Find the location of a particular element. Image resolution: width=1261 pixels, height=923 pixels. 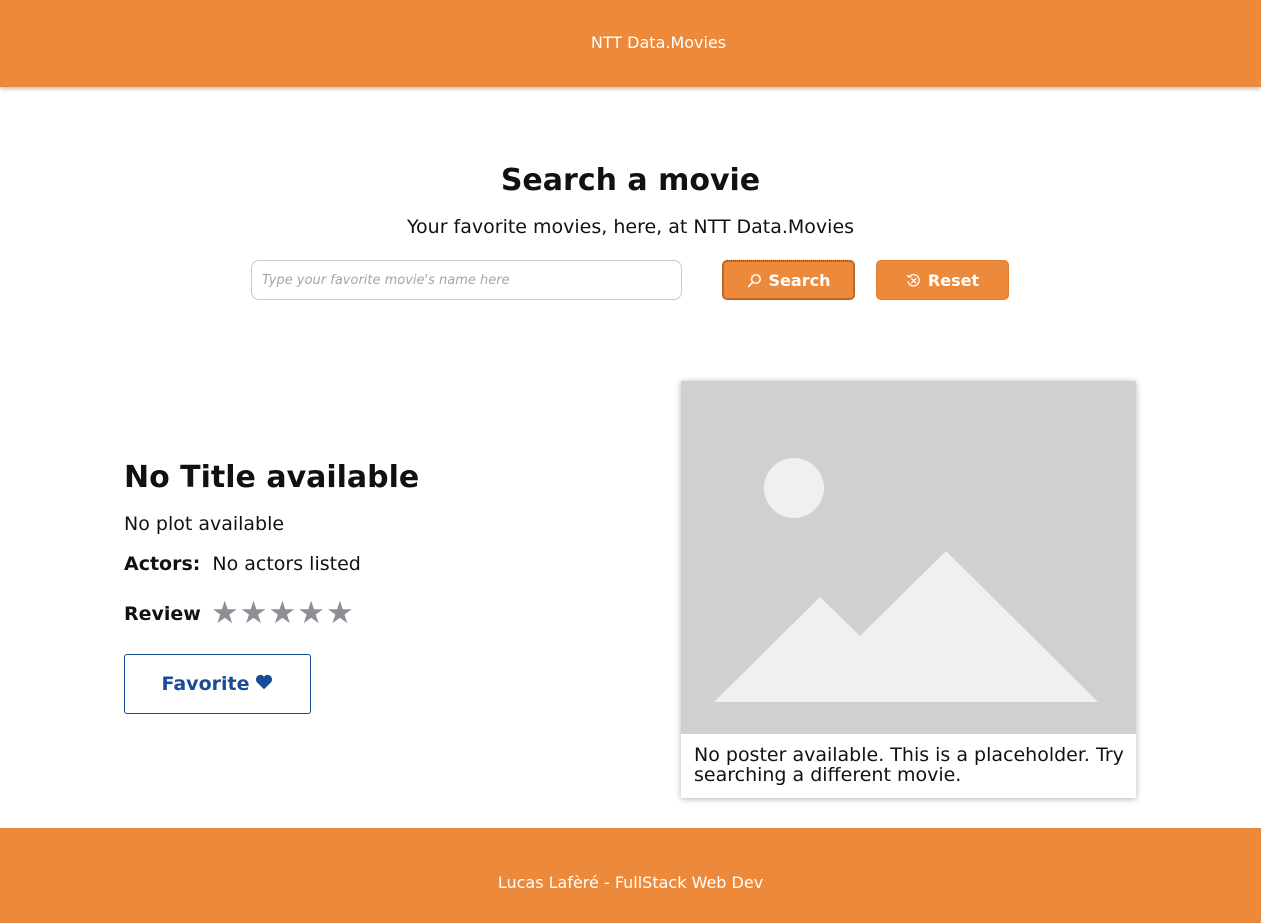

poster-placeholder-image is located at coordinates (908, 557).